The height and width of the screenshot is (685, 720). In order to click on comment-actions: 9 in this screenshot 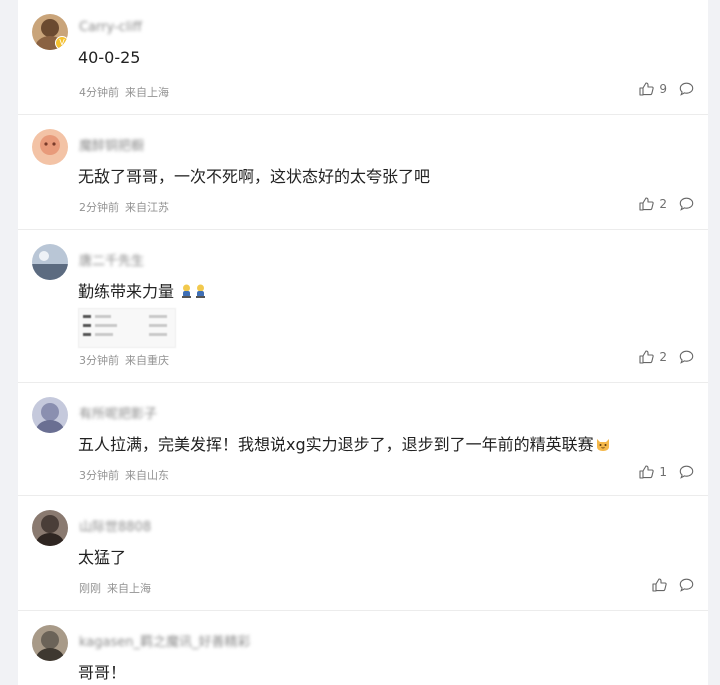, I will do `click(666, 89)`.